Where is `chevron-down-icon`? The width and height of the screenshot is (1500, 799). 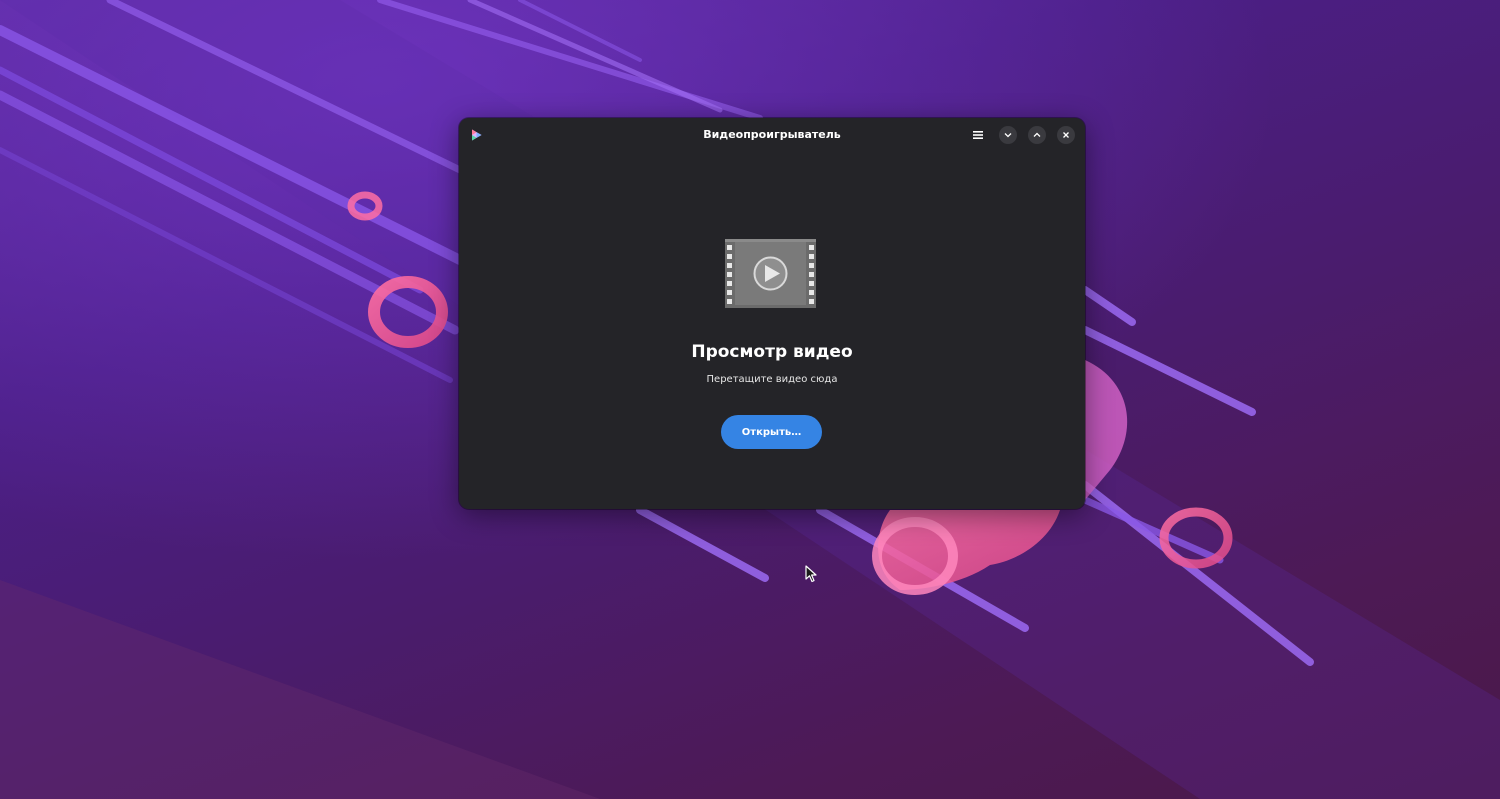
chevron-down-icon is located at coordinates (1008, 135).